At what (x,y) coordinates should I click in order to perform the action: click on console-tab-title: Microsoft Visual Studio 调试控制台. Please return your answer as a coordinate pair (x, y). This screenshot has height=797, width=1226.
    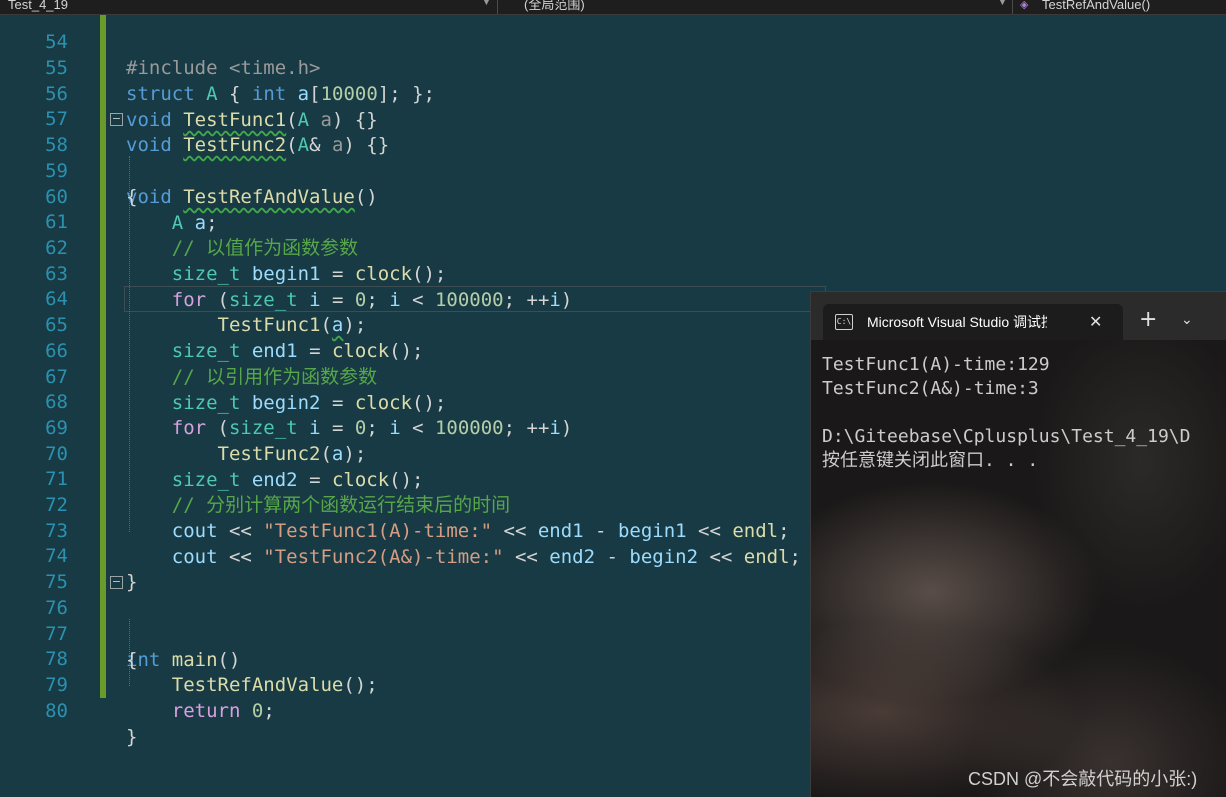
    Looking at the image, I should click on (957, 322).